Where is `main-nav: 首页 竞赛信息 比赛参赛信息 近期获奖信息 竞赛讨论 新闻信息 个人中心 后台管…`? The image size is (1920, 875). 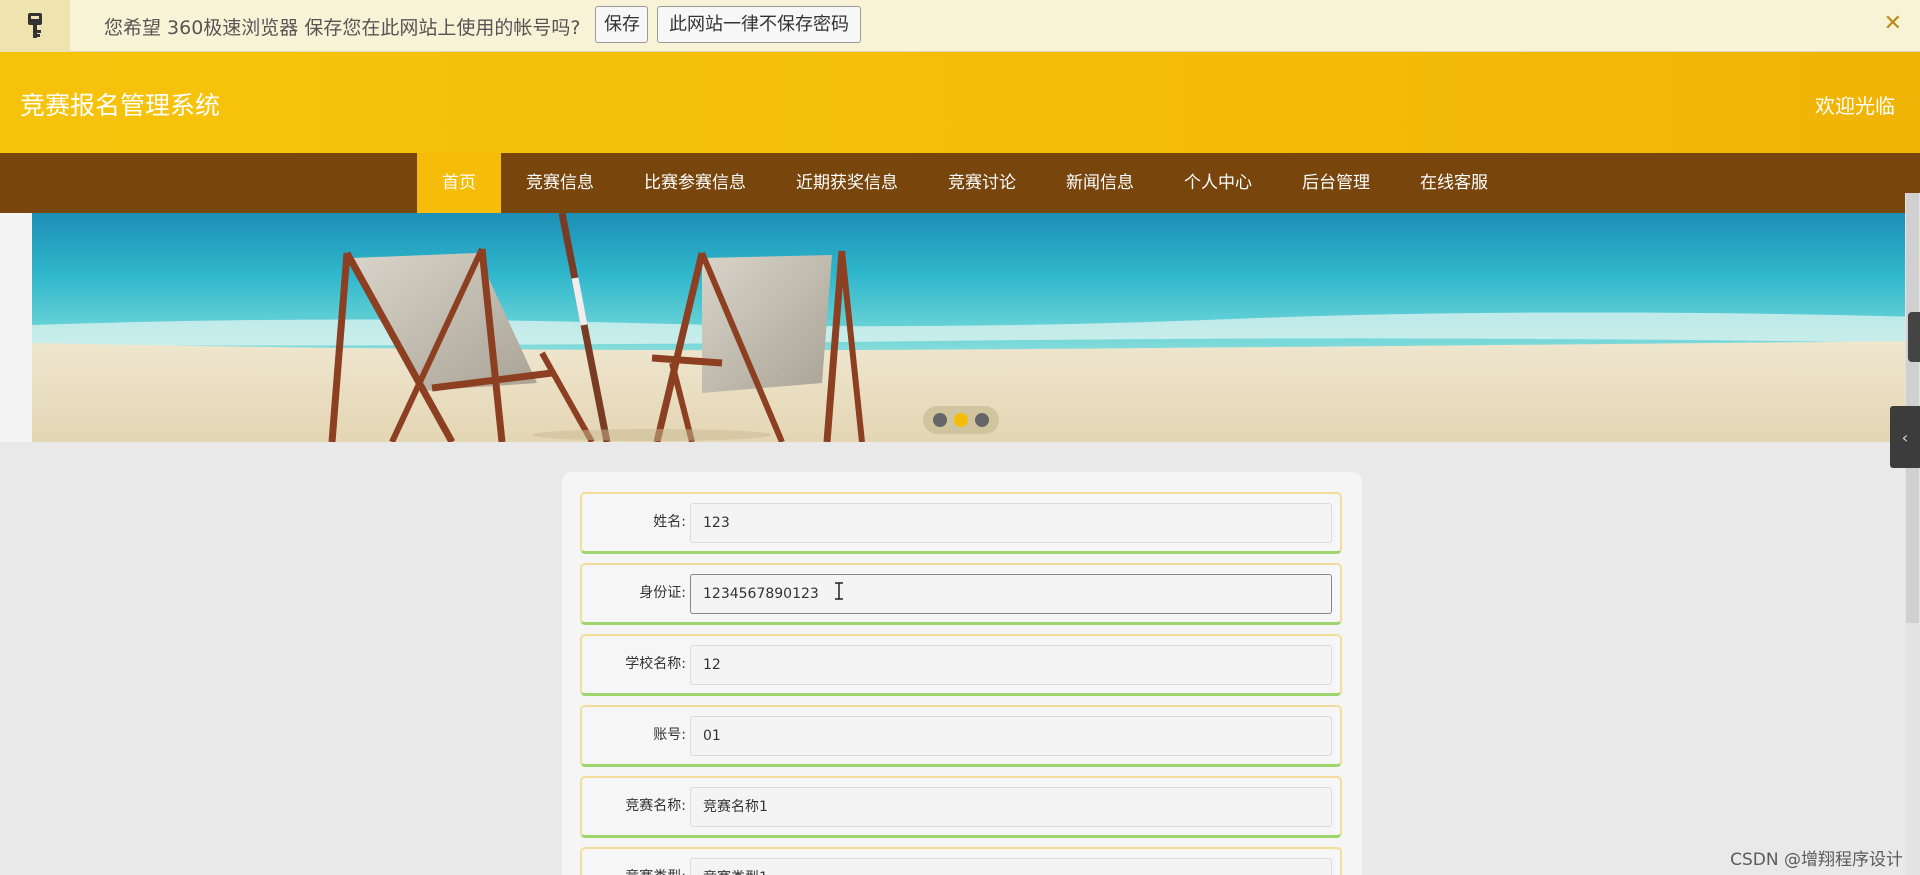 main-nav: 首页 竞赛信息 比赛参赛信息 近期获奖信息 竞赛讨论 新闻信息 个人中心 后台管… is located at coordinates (960, 183).